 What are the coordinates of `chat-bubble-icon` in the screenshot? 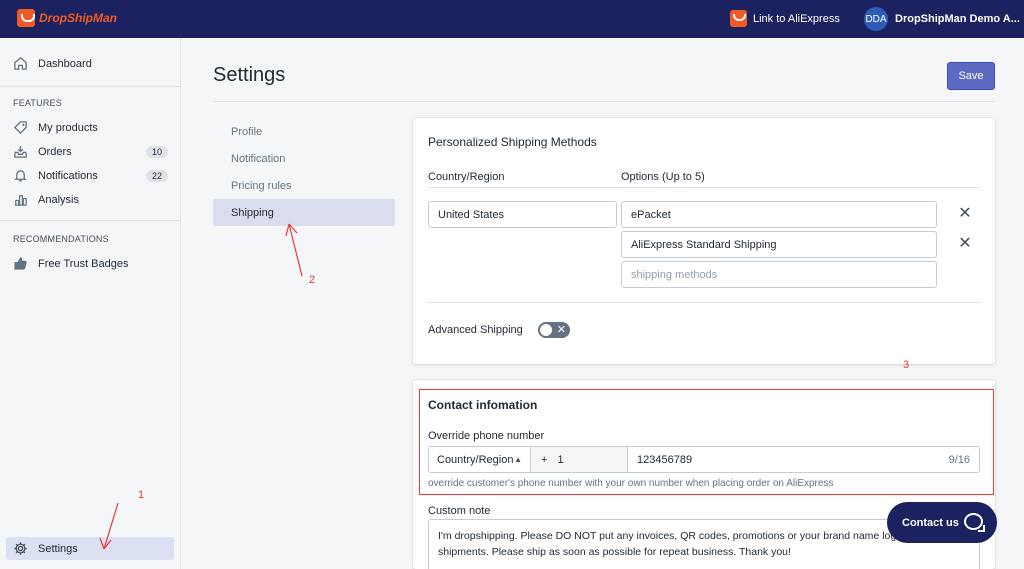 It's located at (974, 522).